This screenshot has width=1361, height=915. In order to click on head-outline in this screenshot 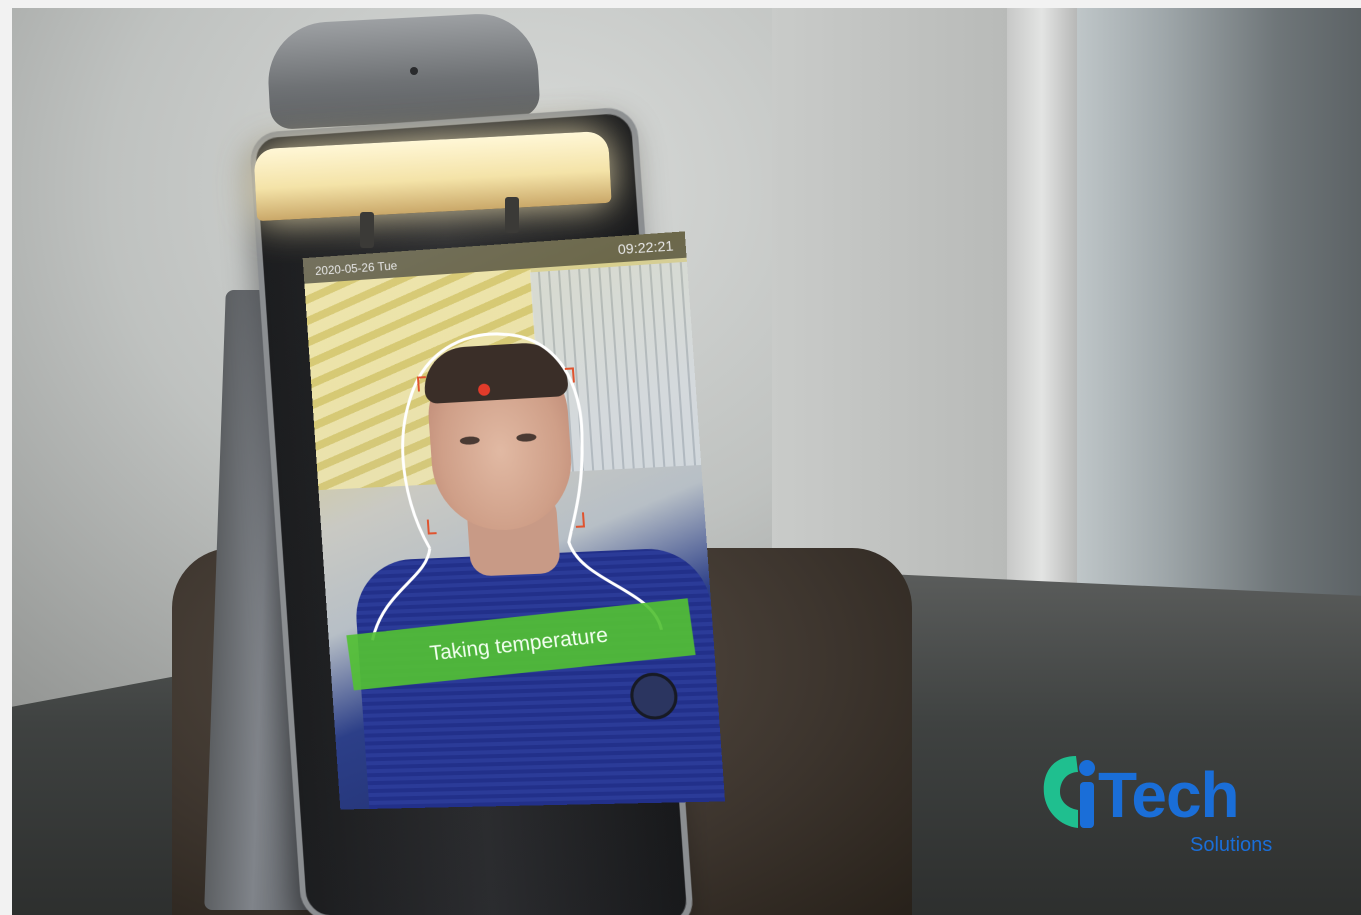, I will do `click(528, 482)`.